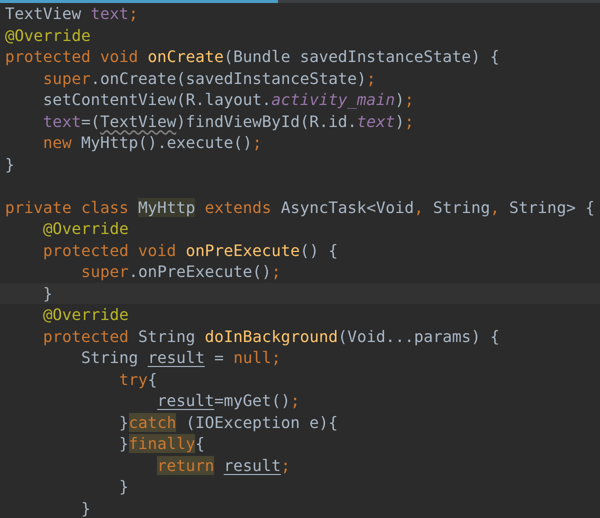 The image size is (600, 518). What do you see at coordinates (180, 271) in the screenshot?
I see `code-line: super.onPreExecute();` at bounding box center [180, 271].